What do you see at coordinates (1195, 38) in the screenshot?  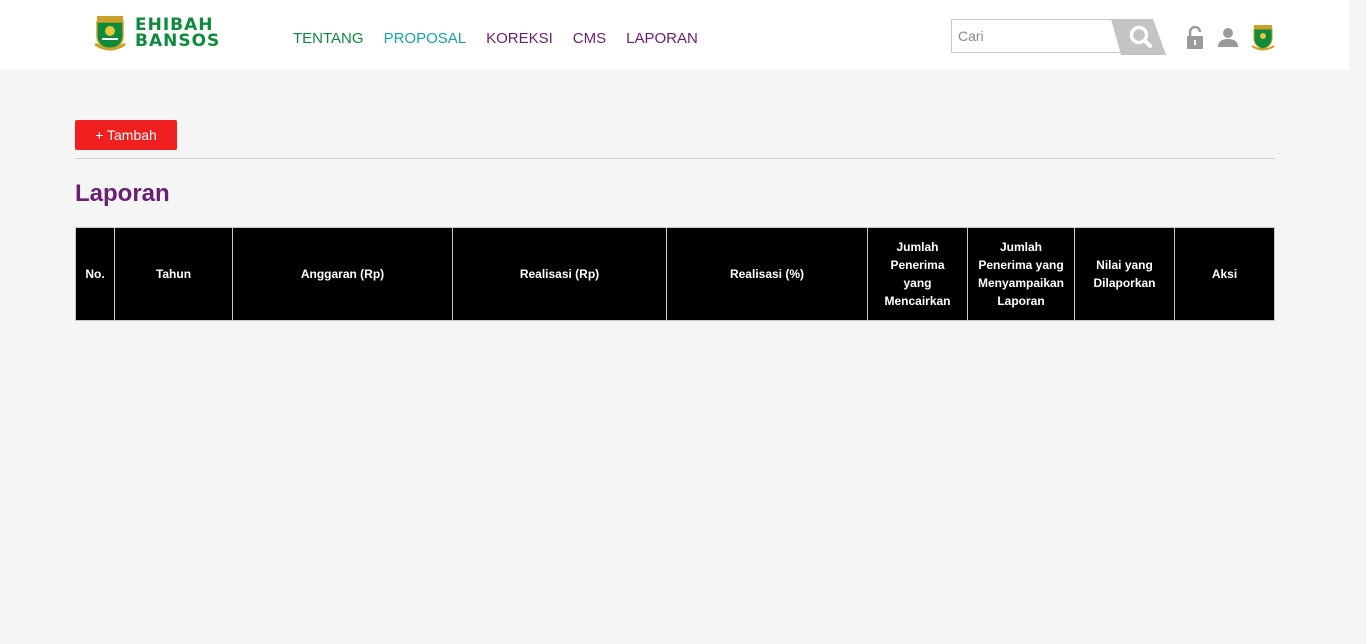 I see `lock-icon` at bounding box center [1195, 38].